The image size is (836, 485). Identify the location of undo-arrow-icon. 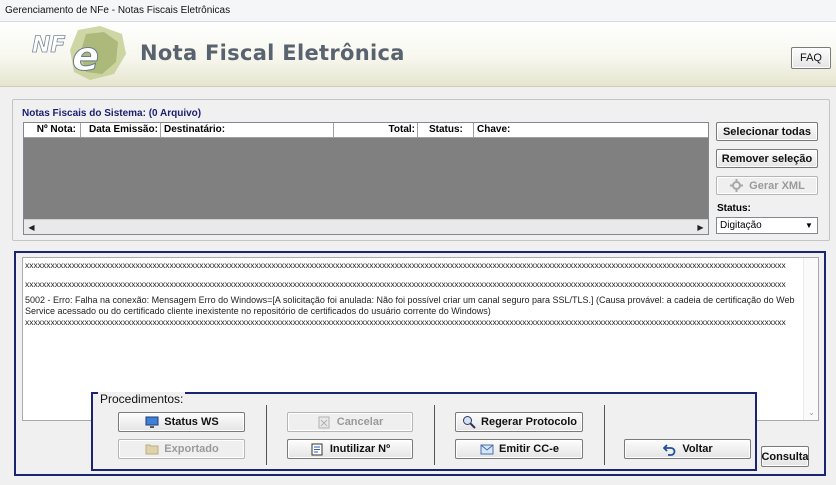
(669, 449).